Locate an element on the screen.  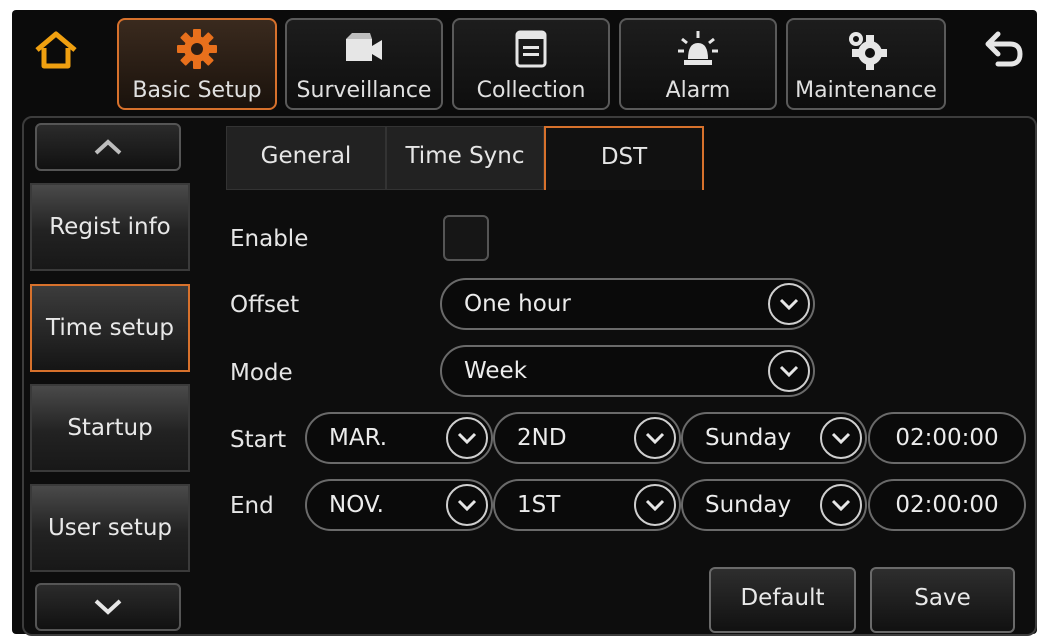
sidebar-scroll-up-button is located at coordinates (108, 147).